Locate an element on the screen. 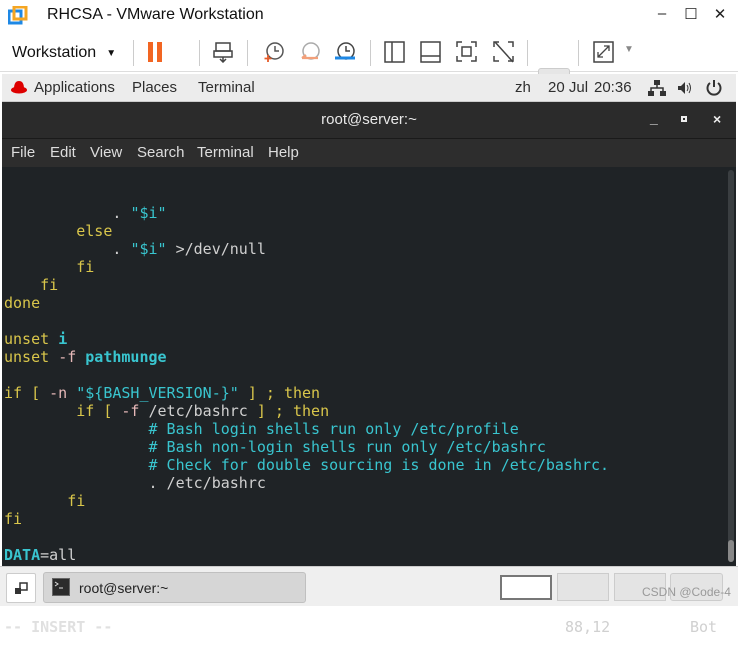 Image resolution: width=738 pixels, height=654 pixels. code-token: i is located at coordinates (63, 339).